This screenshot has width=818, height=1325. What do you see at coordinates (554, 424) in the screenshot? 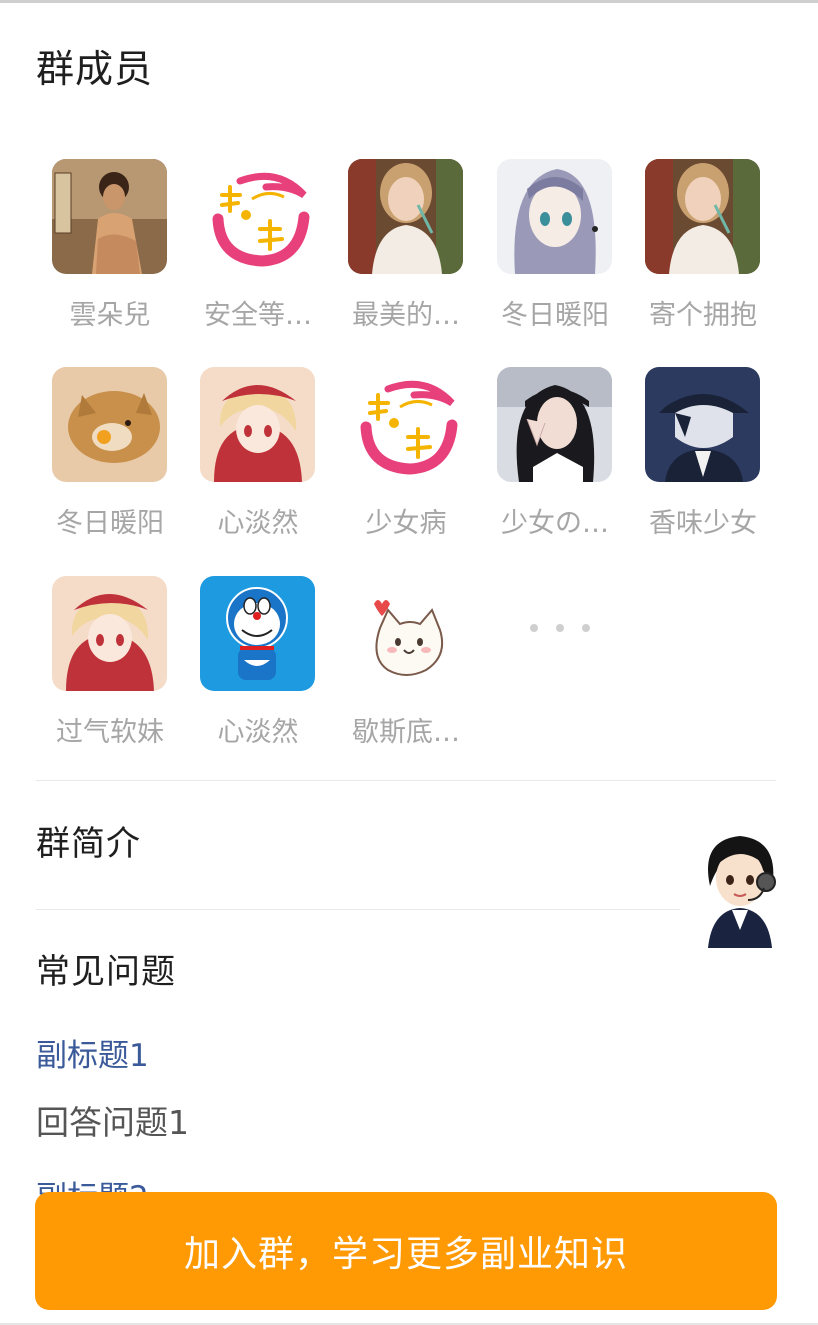
I see `girl-selfie-avatar` at bounding box center [554, 424].